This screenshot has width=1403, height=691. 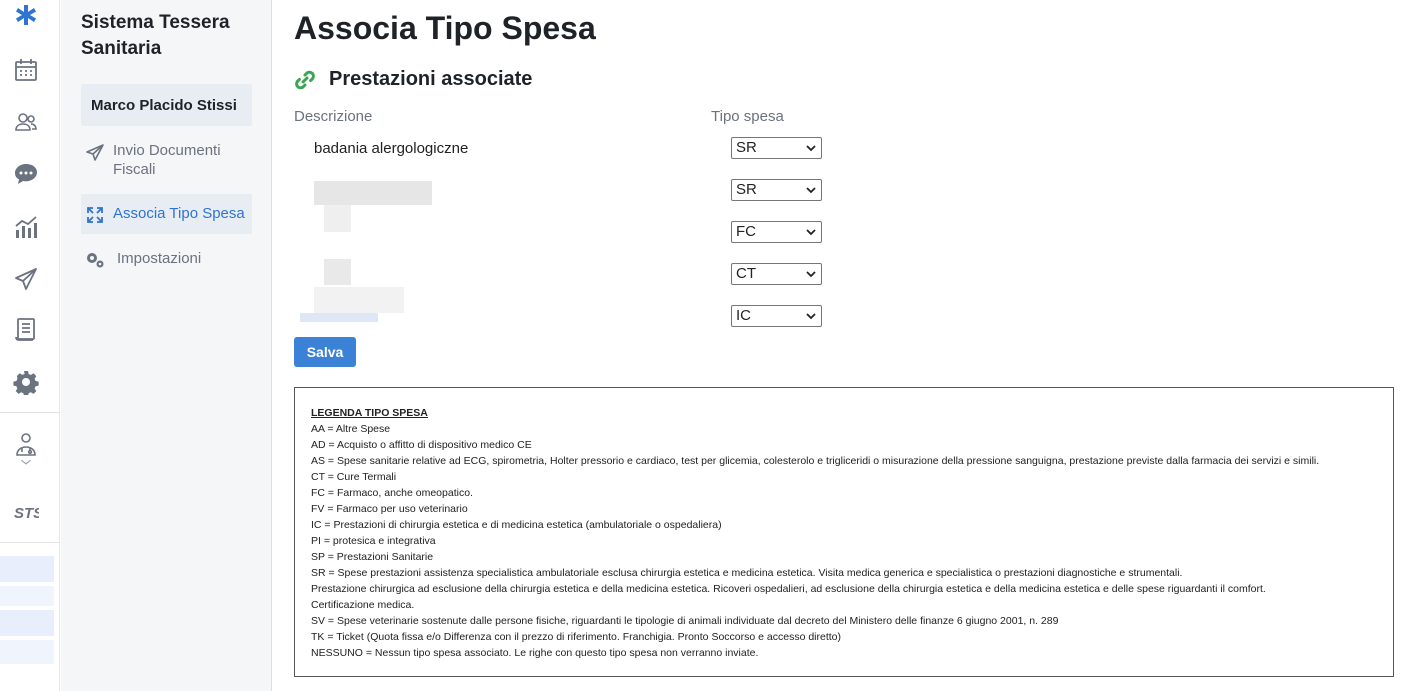 I want to click on gear-icon, so click(x=26, y=382).